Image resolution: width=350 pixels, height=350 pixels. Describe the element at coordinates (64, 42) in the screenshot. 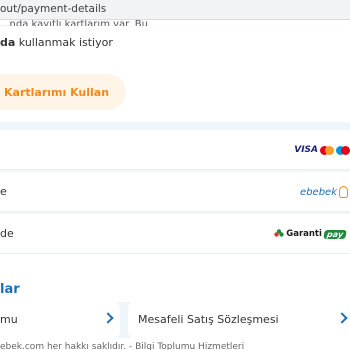

I see `consent-rest-text: kullanmak istiyor` at that location.